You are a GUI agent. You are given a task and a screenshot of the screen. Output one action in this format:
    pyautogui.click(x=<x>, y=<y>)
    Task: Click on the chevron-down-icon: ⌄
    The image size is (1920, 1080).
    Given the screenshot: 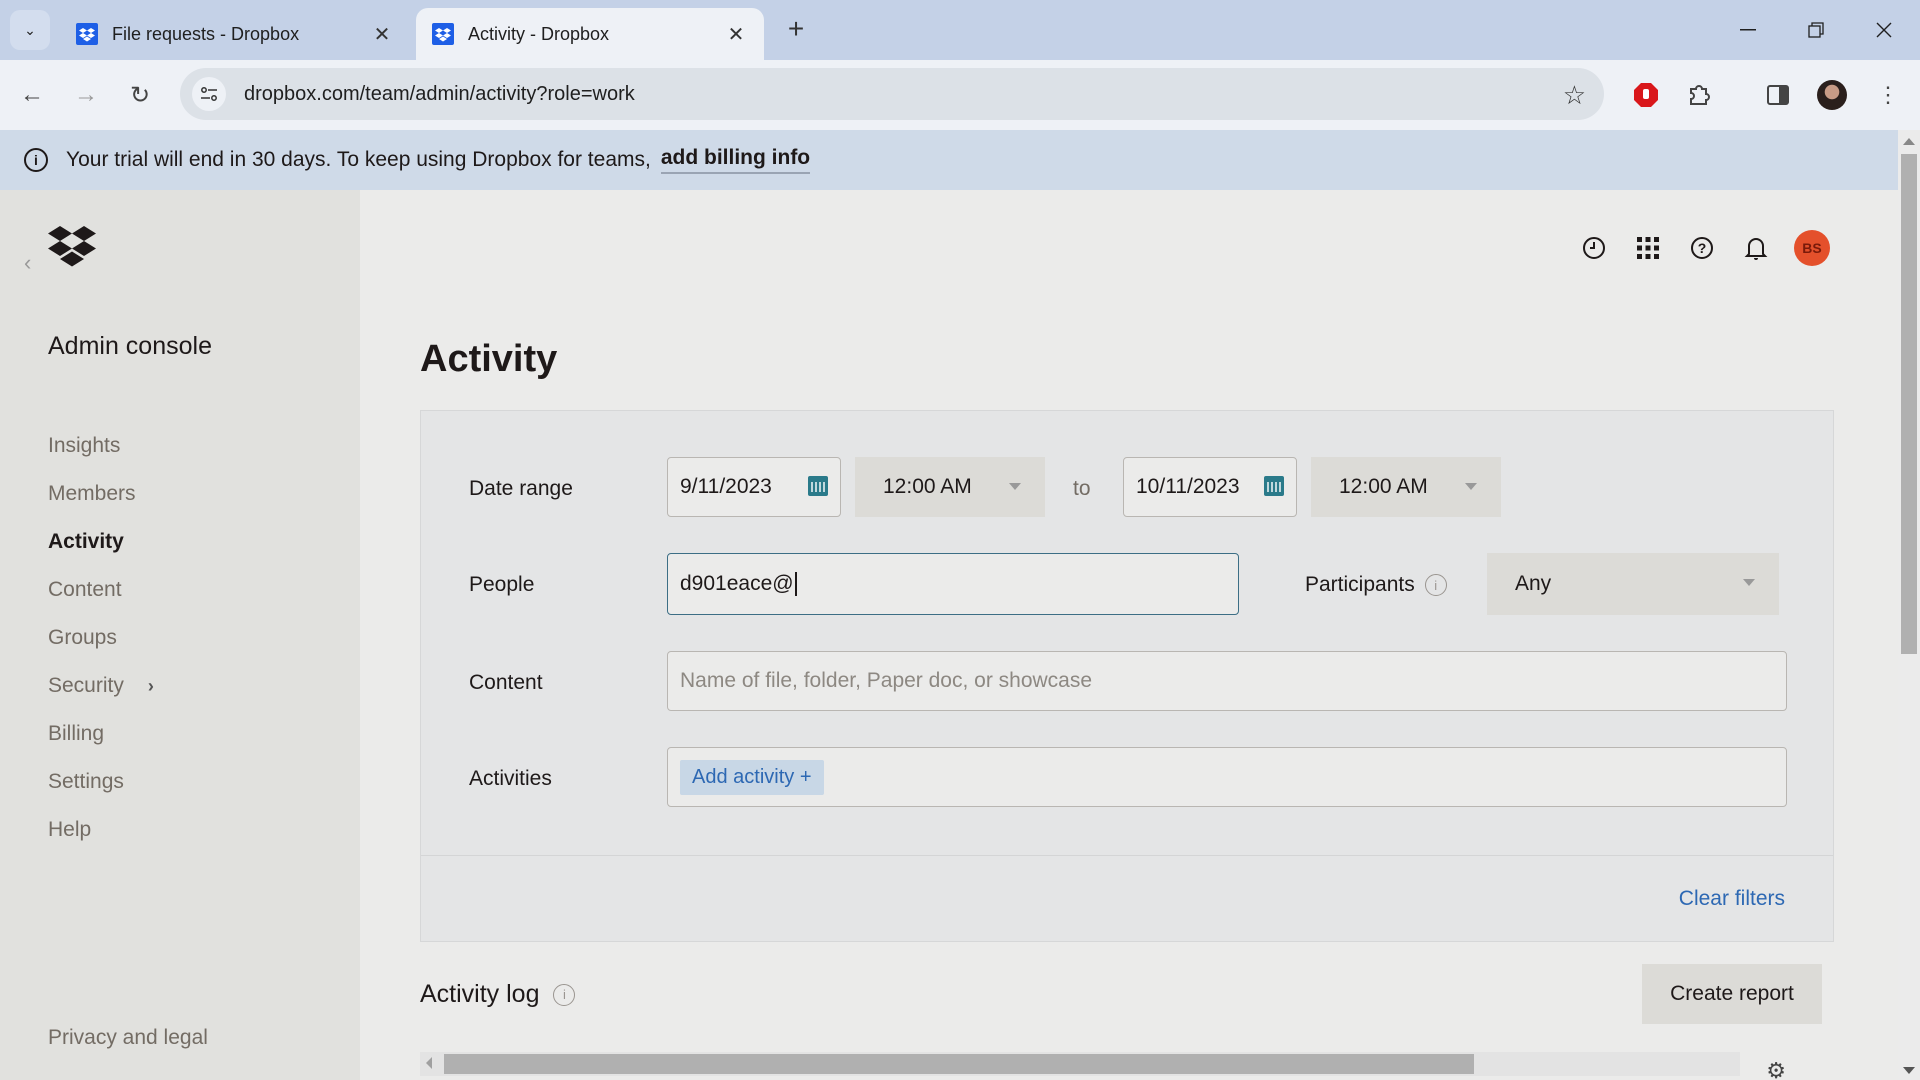 What is the action you would take?
    pyautogui.click(x=30, y=29)
    